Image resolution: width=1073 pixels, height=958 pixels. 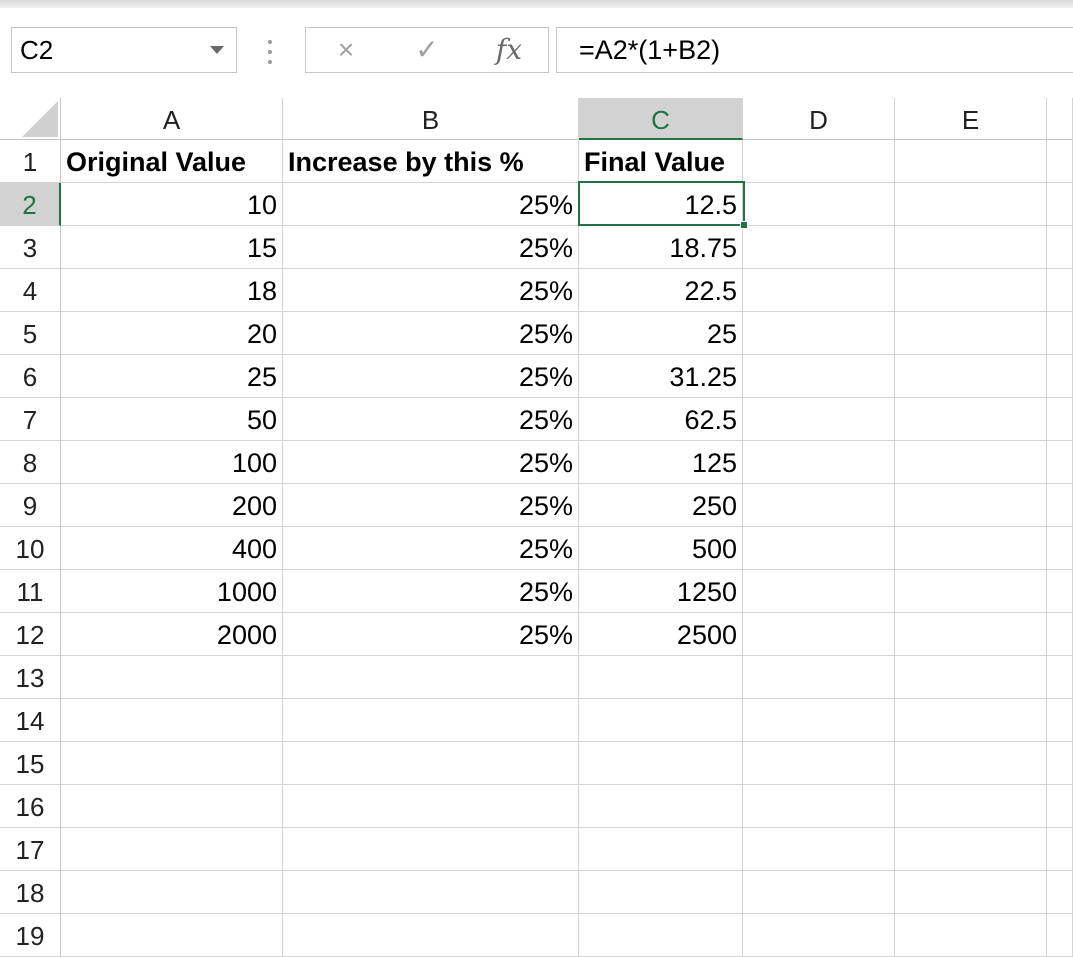 I want to click on row-header-3: 3, so click(x=30, y=247).